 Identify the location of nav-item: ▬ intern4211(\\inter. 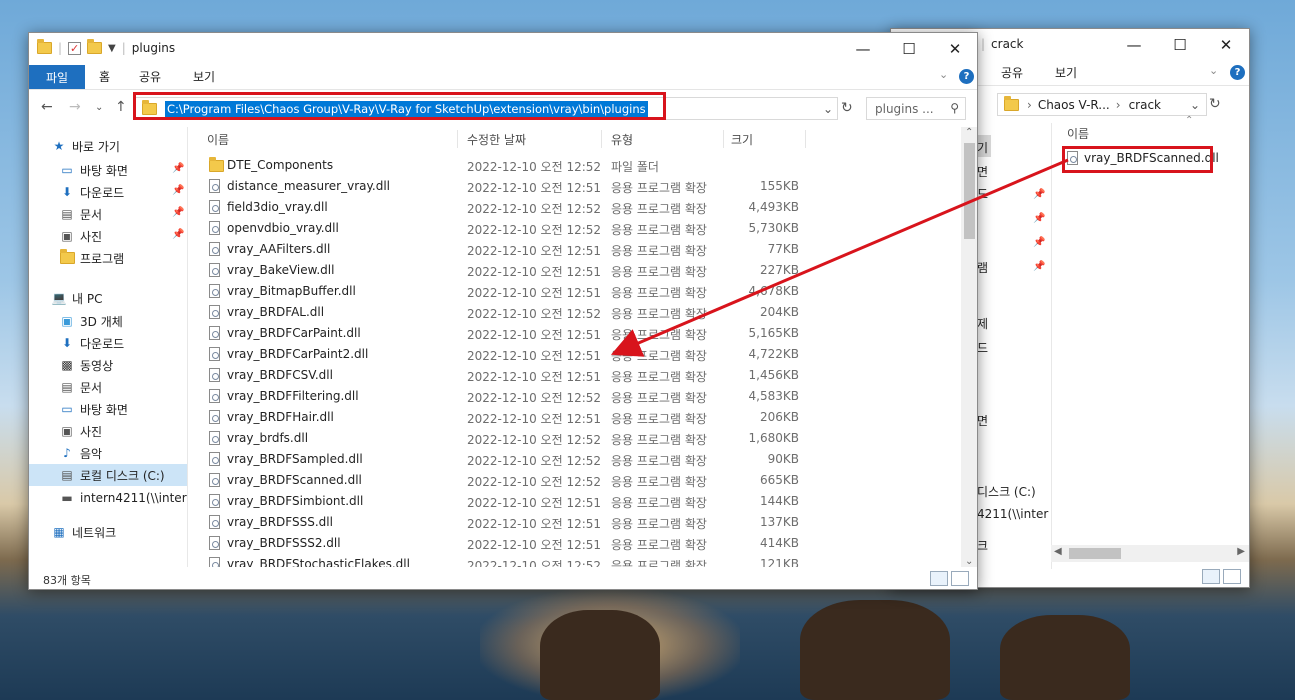
(108, 498).